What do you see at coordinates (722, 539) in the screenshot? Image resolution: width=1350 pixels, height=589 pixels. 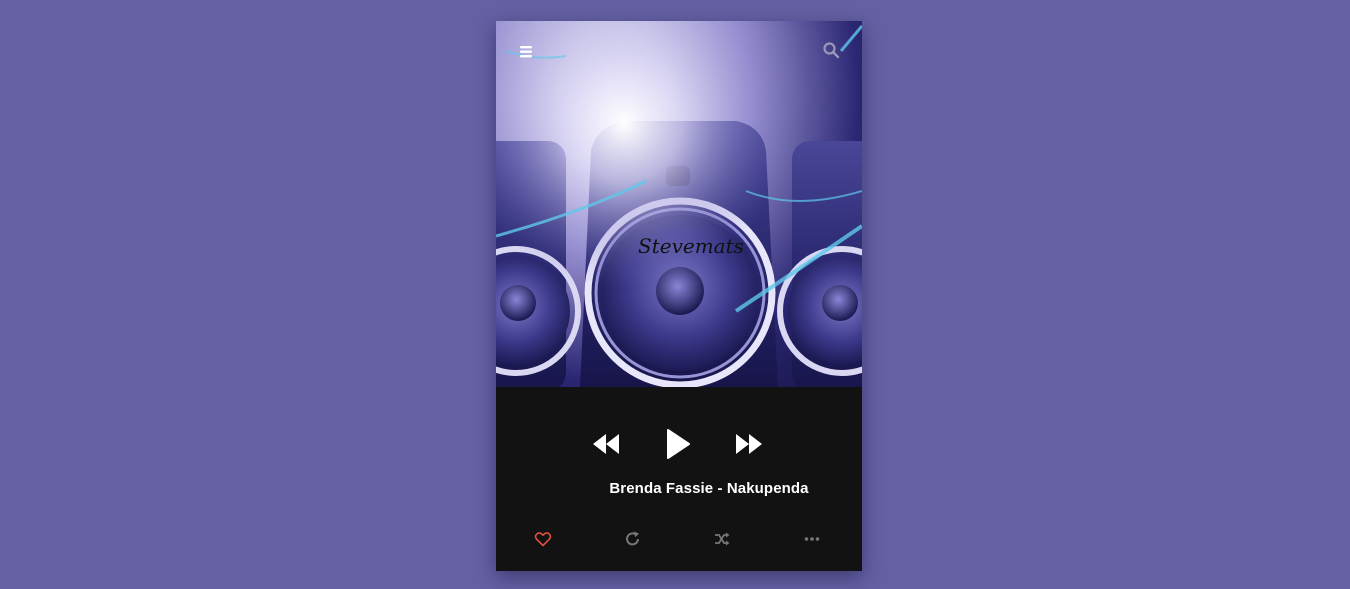 I see `shuffle-icon` at bounding box center [722, 539].